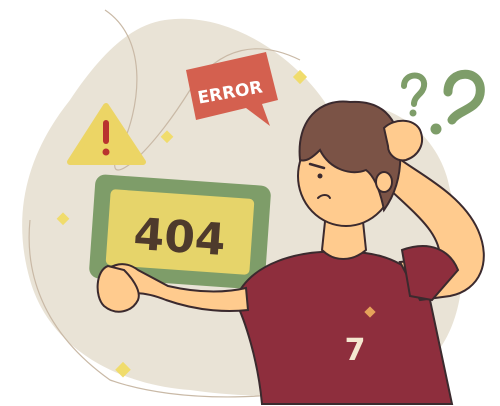 This screenshot has height=406, width=500. Describe the element at coordinates (384, 182) in the screenshot. I see `character-ear` at that location.